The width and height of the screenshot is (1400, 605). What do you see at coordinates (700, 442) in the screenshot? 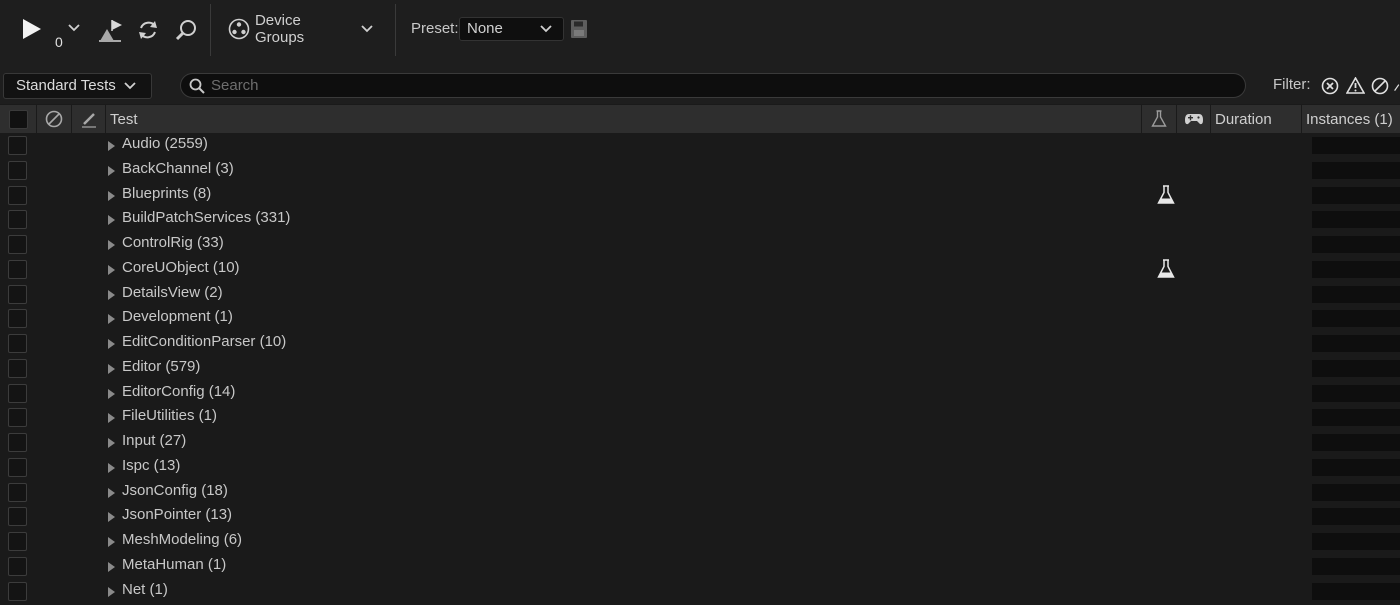
I see `test-row: Input (27)` at bounding box center [700, 442].